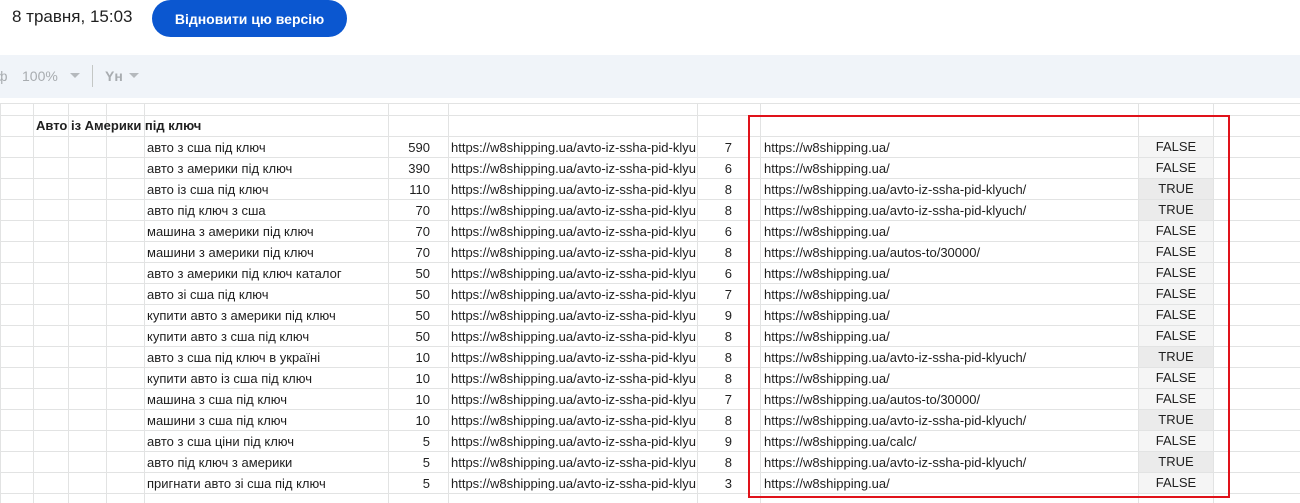  I want to click on keyword-cell: авто із сша під ключ, so click(266, 189).